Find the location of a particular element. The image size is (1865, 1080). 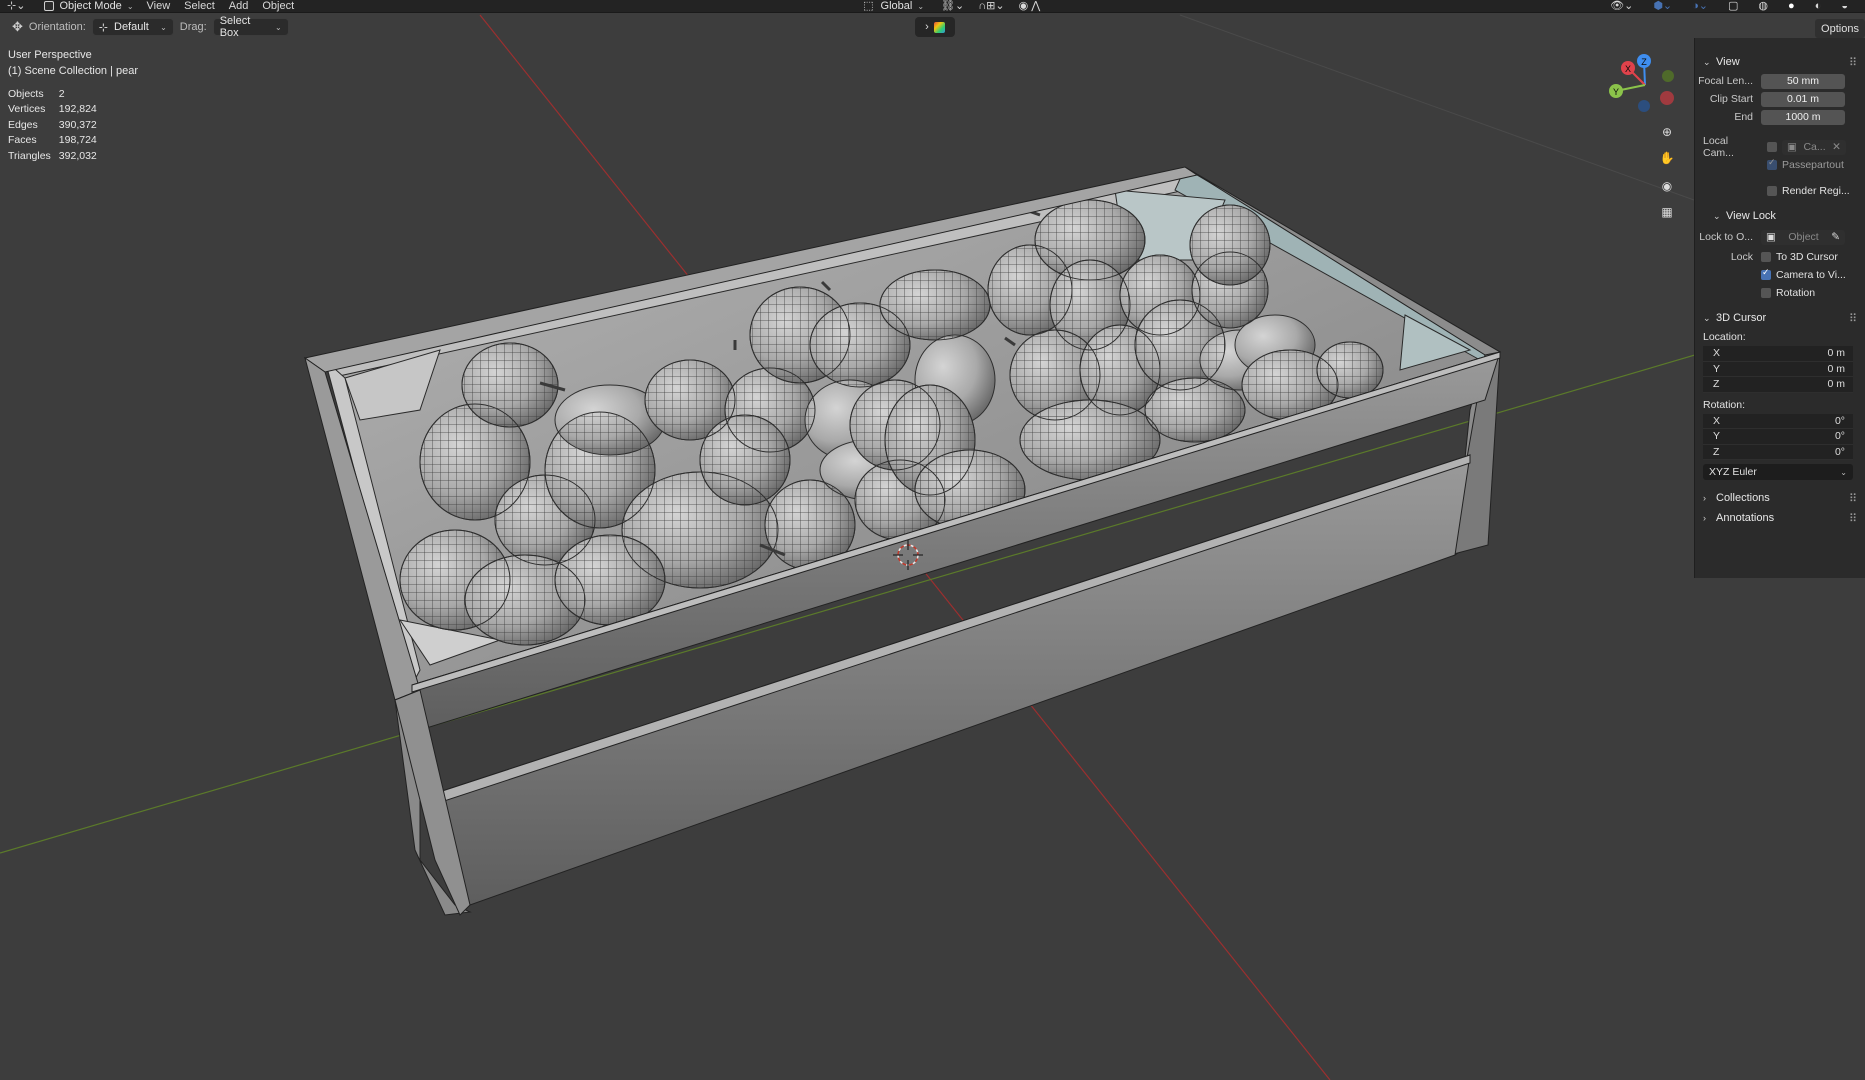

location-label: Location: is located at coordinates (1724, 337).